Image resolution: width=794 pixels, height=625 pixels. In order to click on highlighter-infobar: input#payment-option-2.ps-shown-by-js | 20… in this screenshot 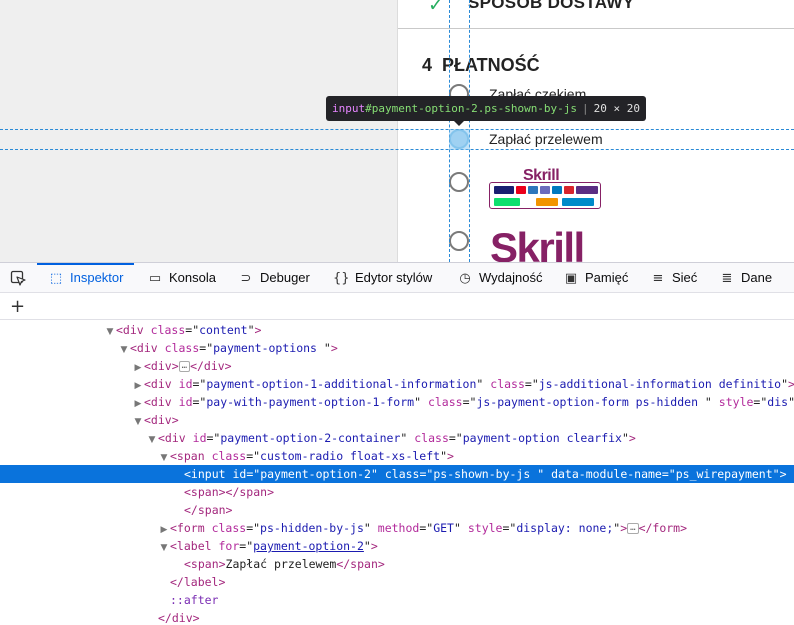, I will do `click(486, 108)`.